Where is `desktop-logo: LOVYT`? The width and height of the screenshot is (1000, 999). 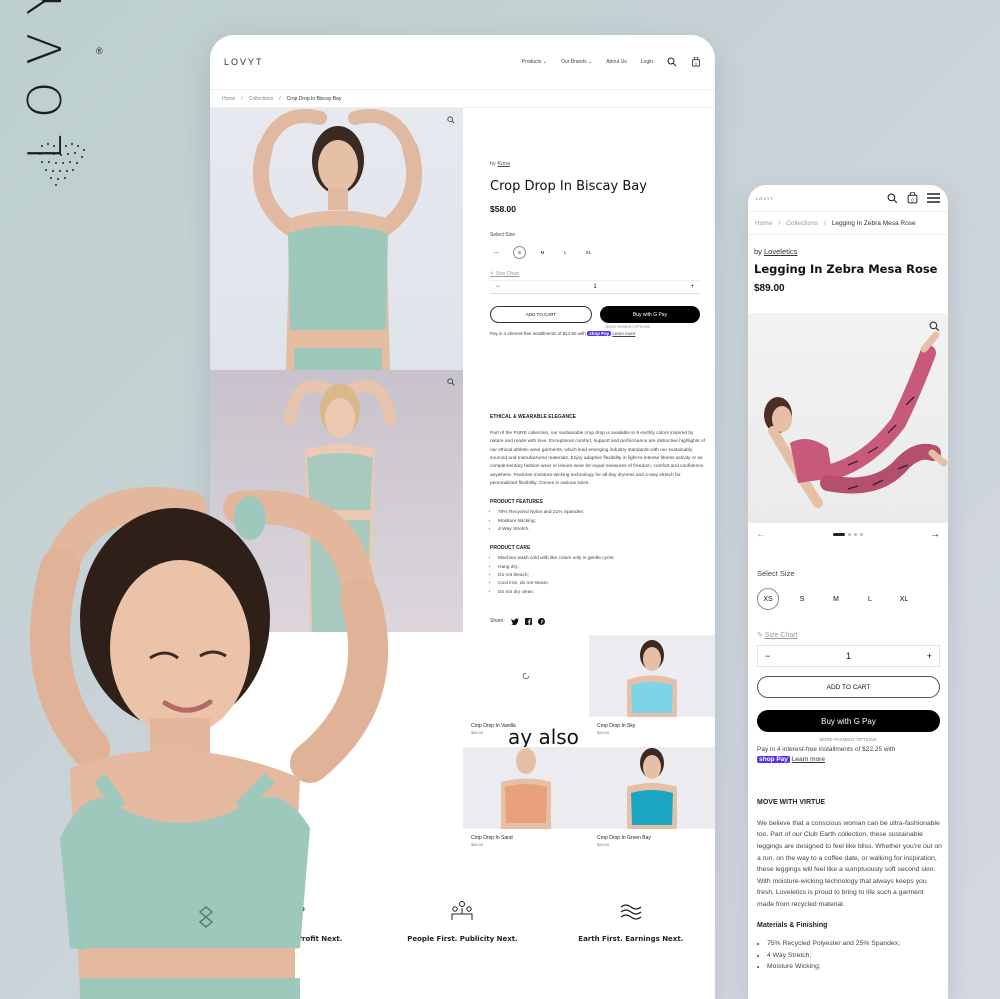
desktop-logo: LOVYT is located at coordinates (244, 62).